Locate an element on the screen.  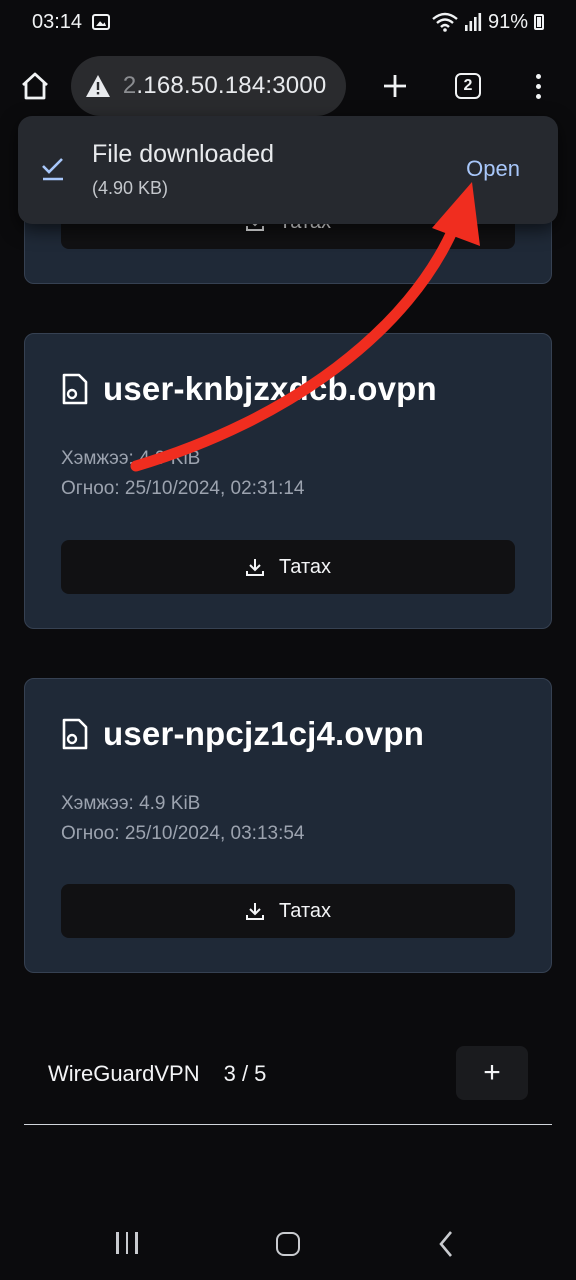
card-title: user-npcjz1cj4.ovpn is located at coordinates (264, 733).